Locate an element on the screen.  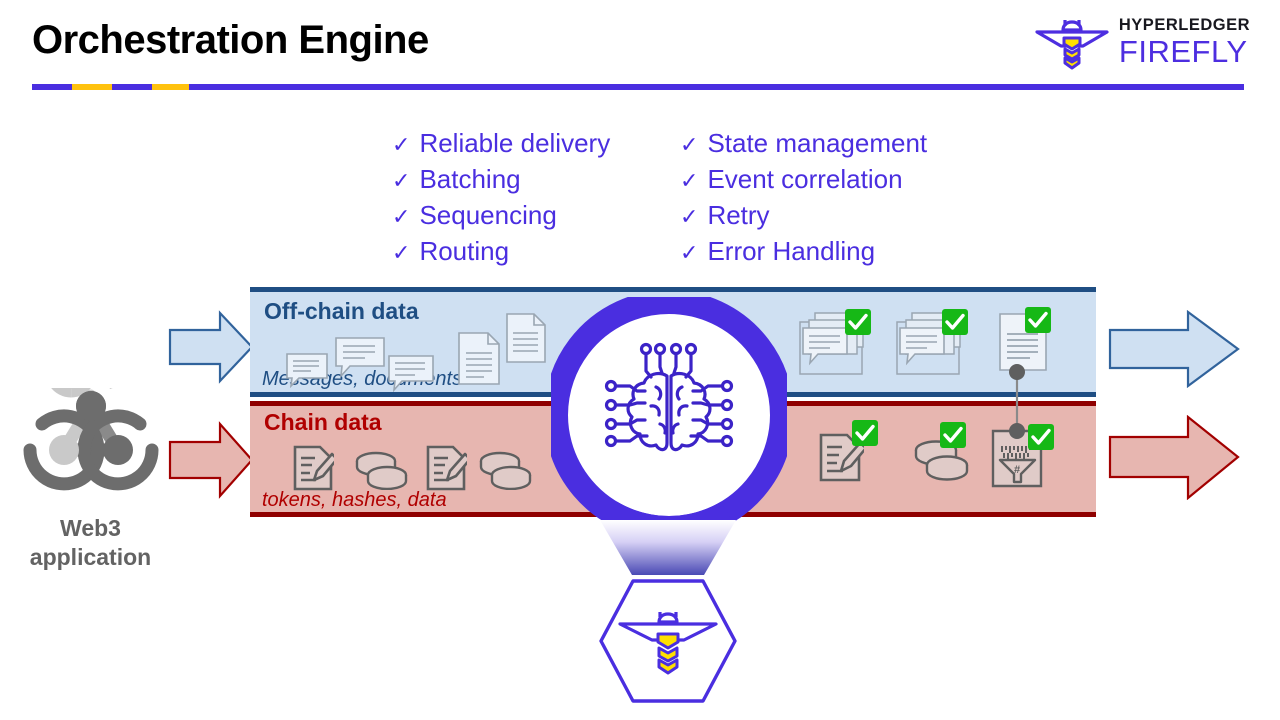
document-checked-icon is located at coordinates (1024, 343).